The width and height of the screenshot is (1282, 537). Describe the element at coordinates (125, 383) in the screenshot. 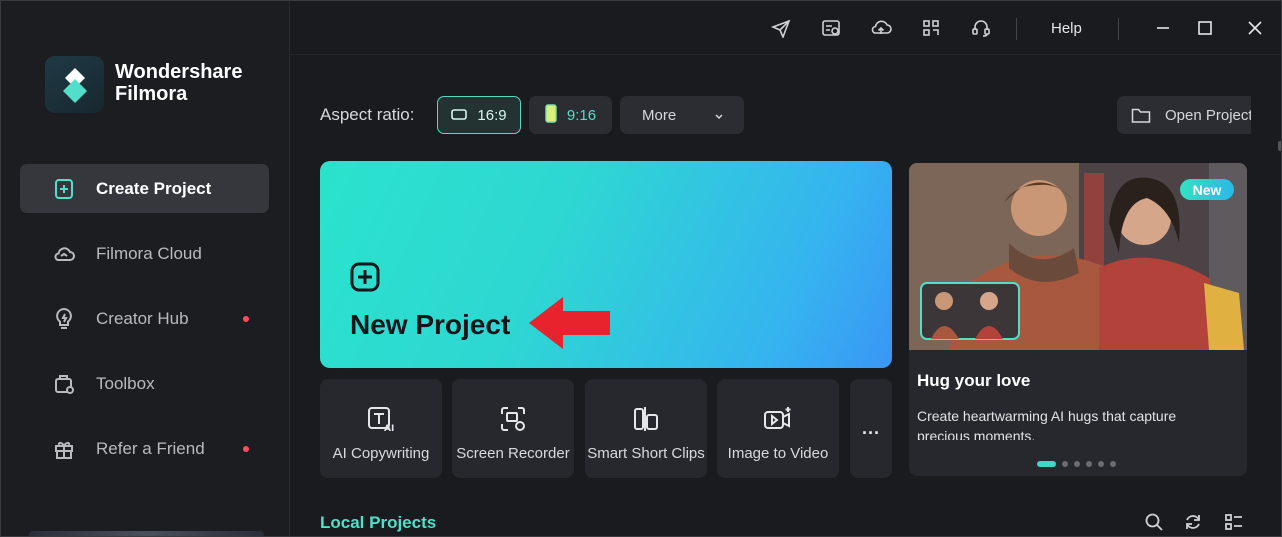

I see `sidebar-item-label: Toolbox` at that location.